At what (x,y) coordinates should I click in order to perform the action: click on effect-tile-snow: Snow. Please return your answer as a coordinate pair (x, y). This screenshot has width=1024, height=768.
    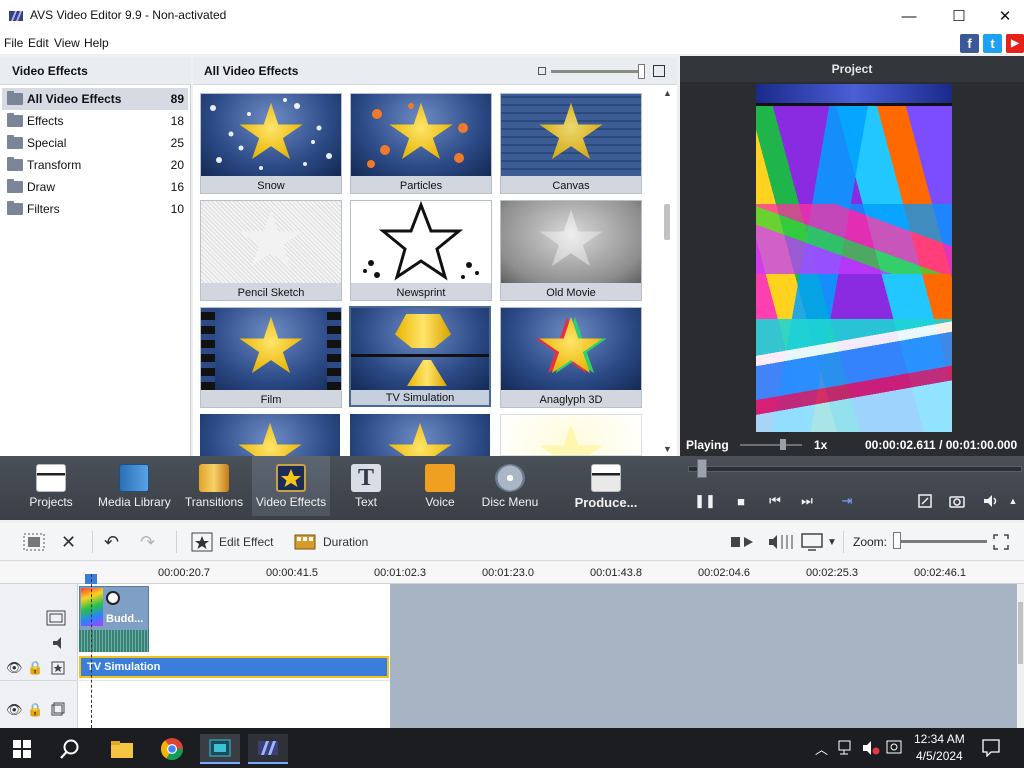
    Looking at the image, I should click on (271, 143).